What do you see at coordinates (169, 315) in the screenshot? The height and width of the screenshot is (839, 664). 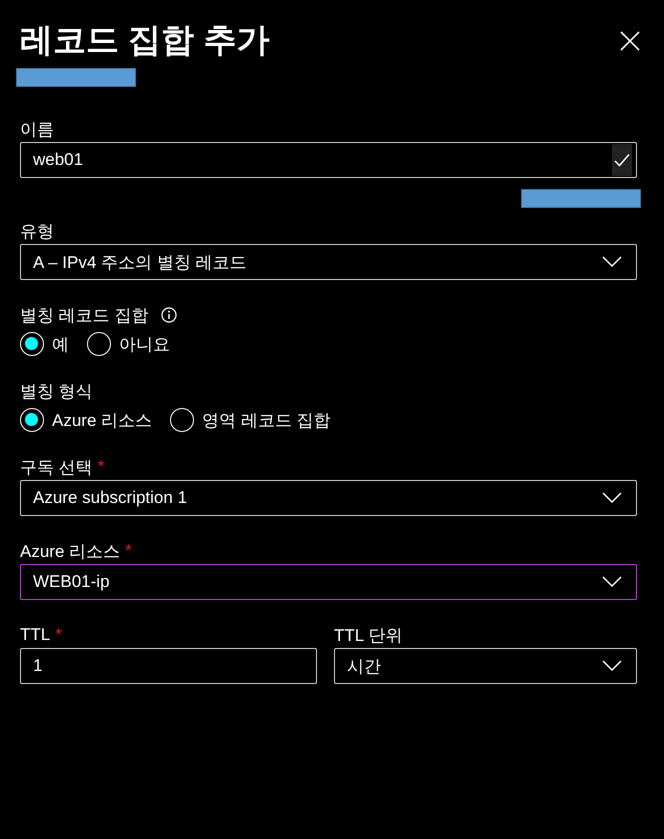 I see `info-icon` at bounding box center [169, 315].